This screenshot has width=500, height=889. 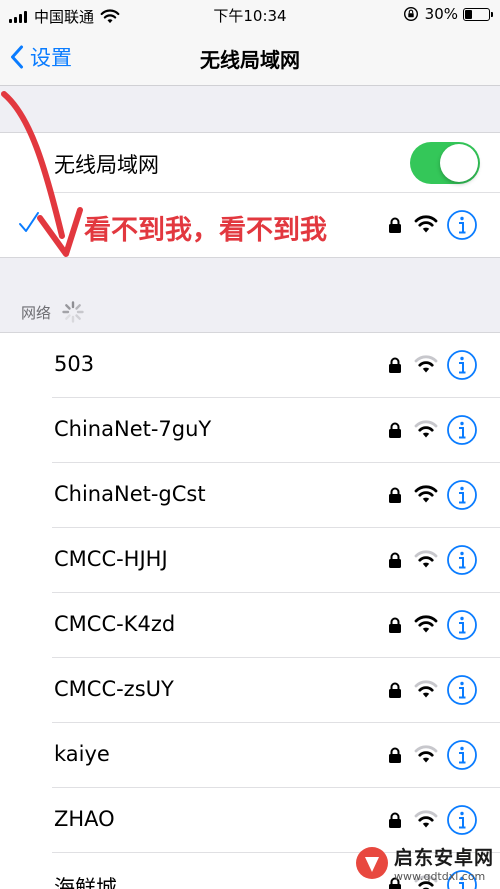 I want to click on annotation-arrow, so click(x=42, y=174).